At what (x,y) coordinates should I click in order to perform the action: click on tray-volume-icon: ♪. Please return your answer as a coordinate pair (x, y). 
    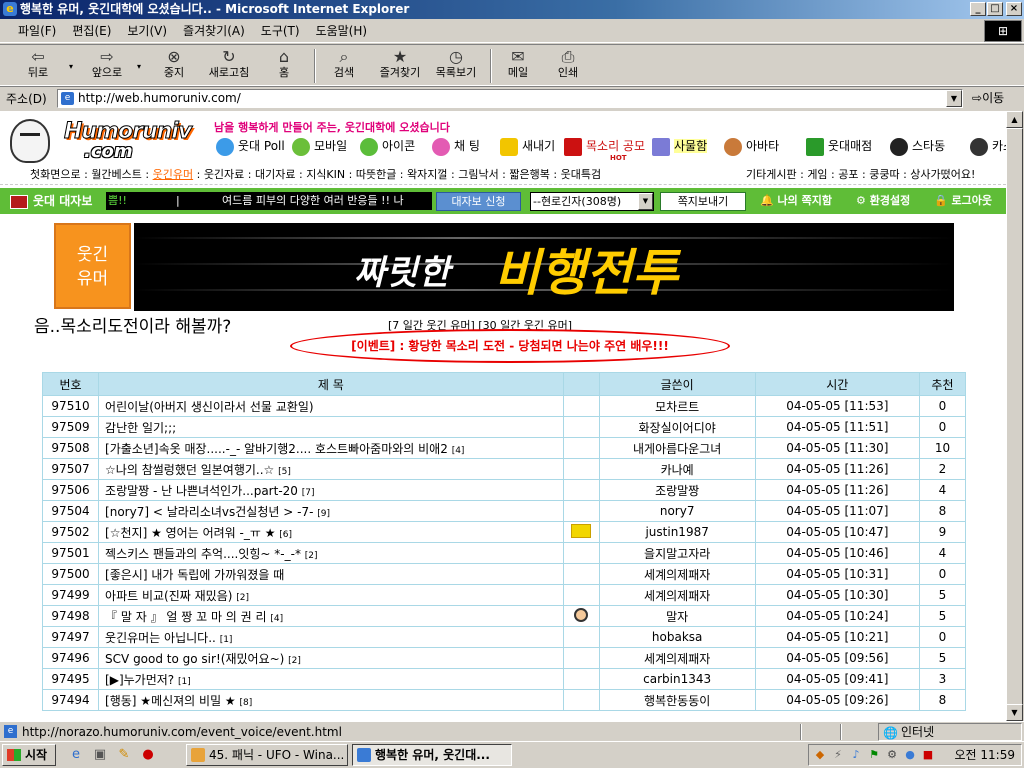
    Looking at the image, I should click on (856, 755).